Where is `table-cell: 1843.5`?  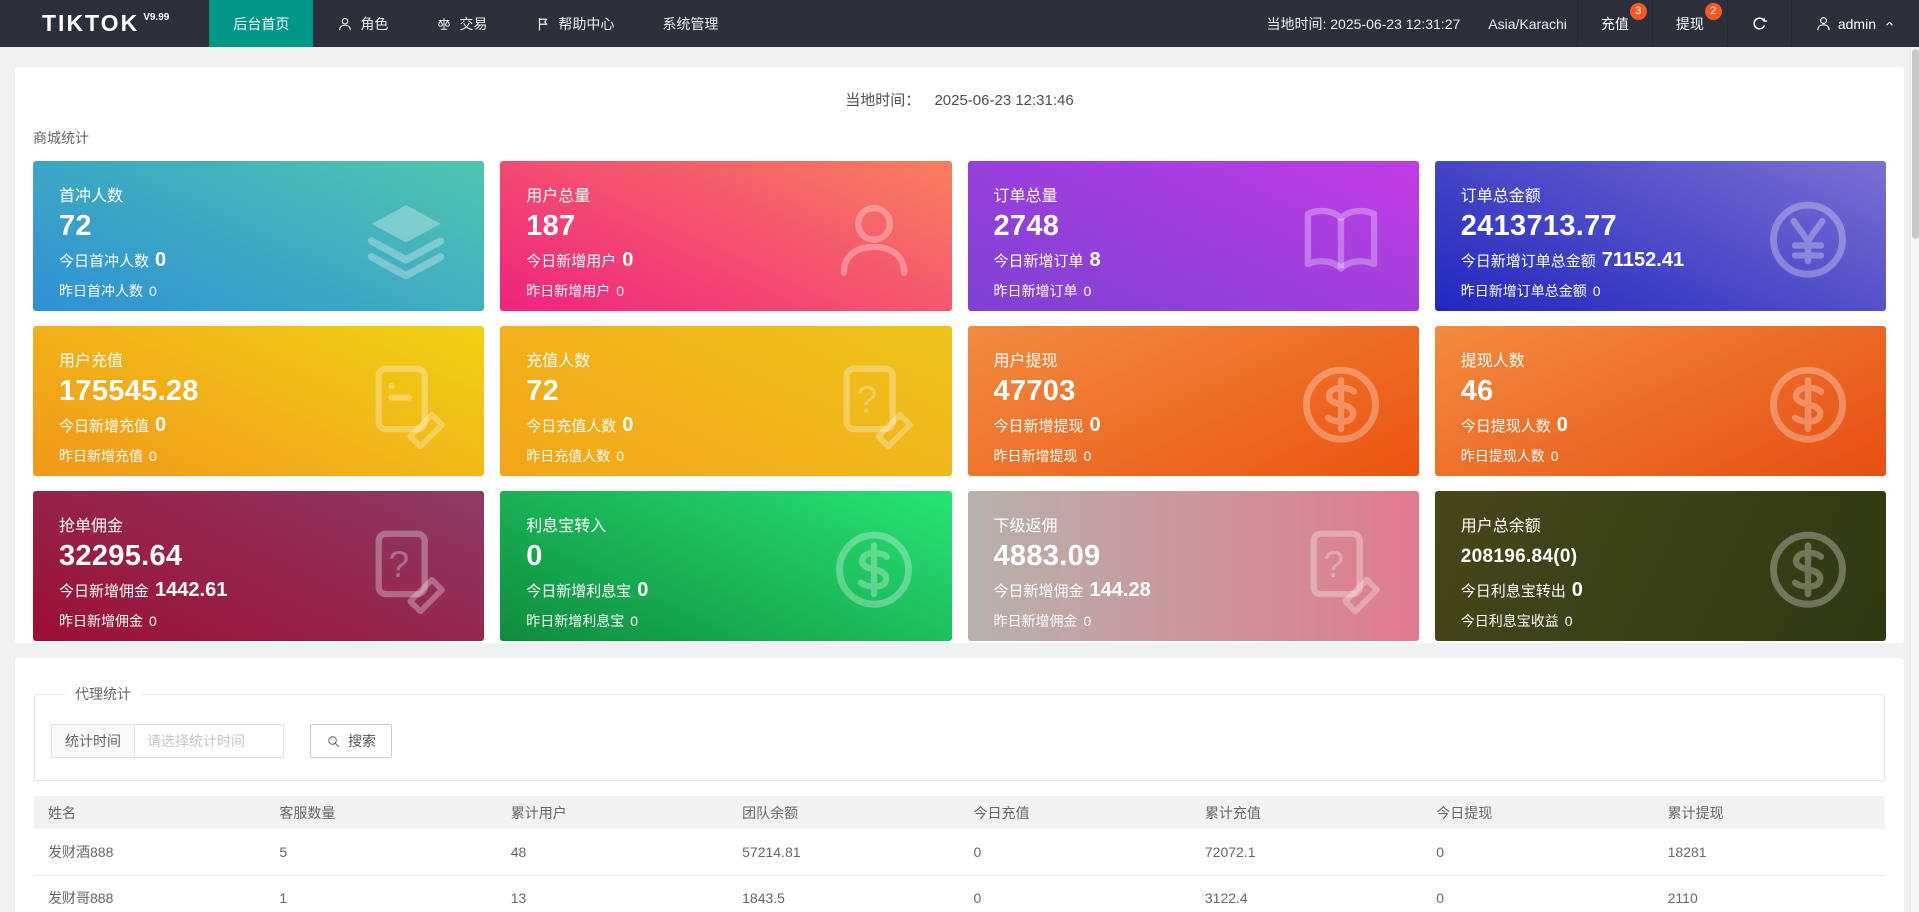
table-cell: 1843.5 is located at coordinates (844, 893).